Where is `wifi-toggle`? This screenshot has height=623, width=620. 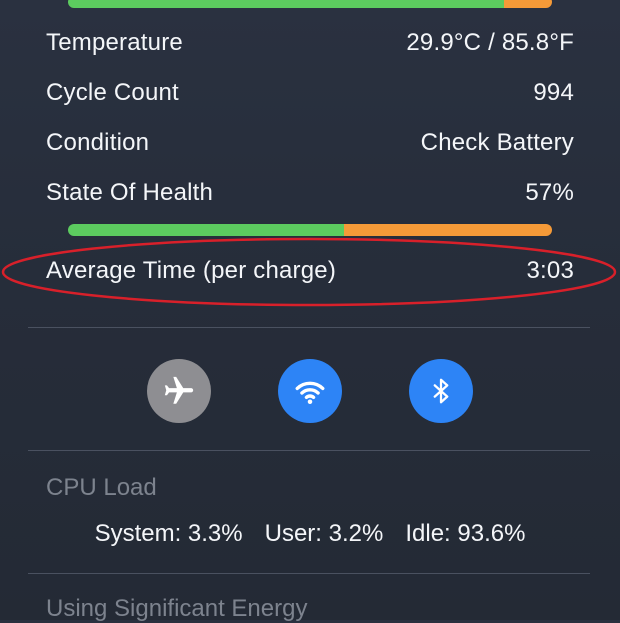 wifi-toggle is located at coordinates (310, 391).